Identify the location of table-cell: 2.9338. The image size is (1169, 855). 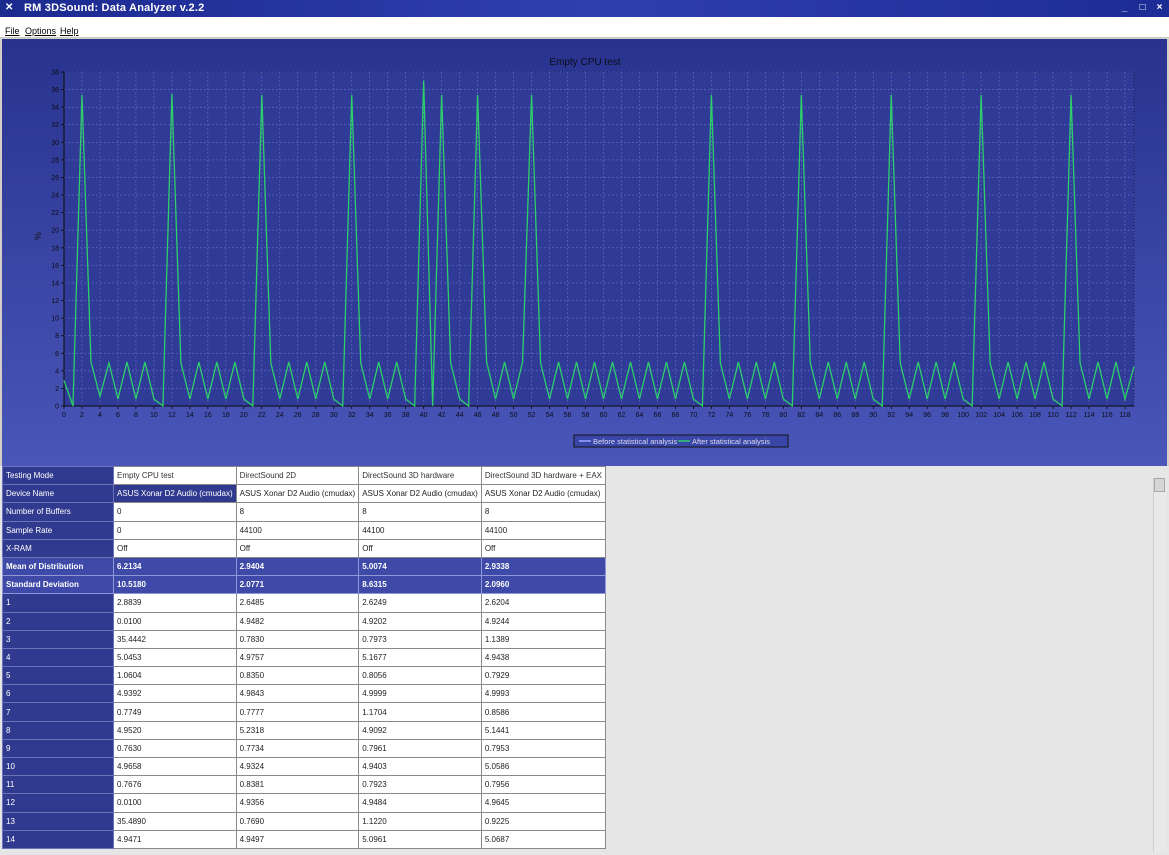
(543, 566).